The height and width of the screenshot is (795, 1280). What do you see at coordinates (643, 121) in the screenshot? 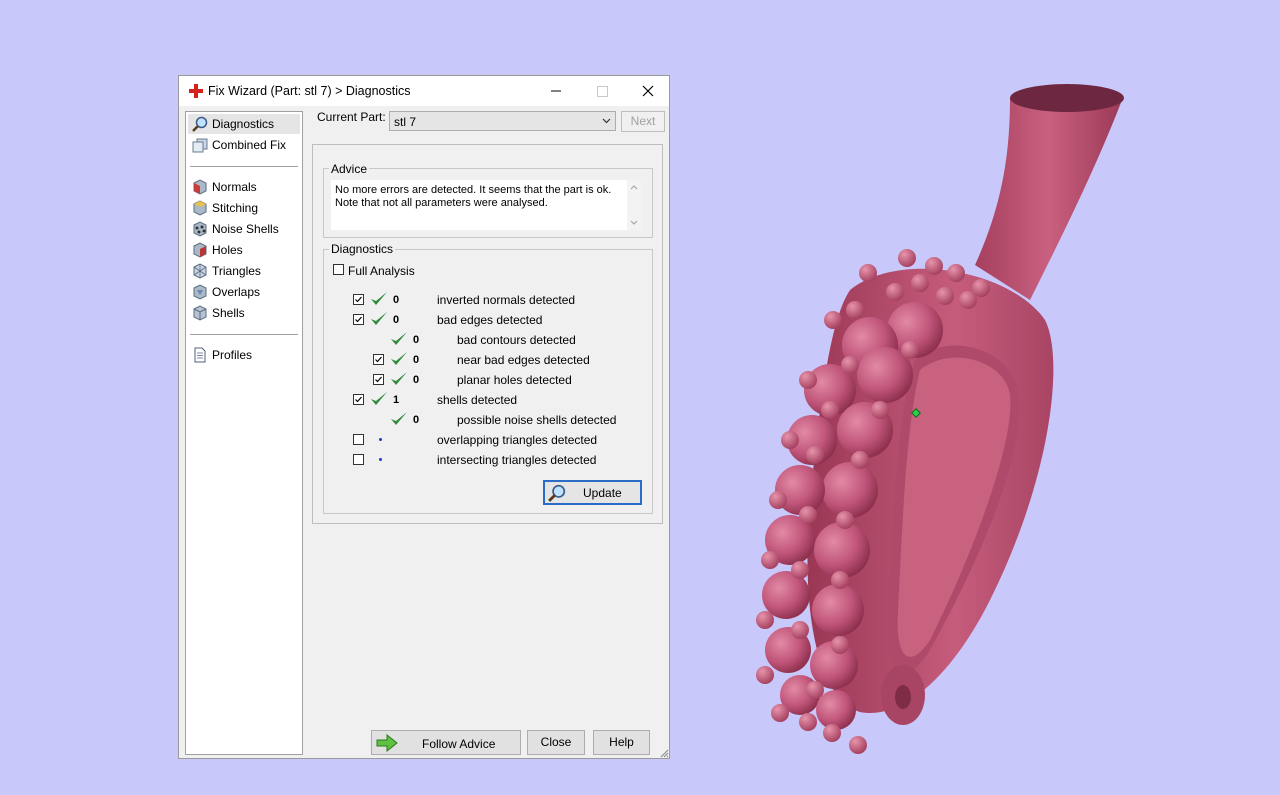
I see `next-button: Next` at bounding box center [643, 121].